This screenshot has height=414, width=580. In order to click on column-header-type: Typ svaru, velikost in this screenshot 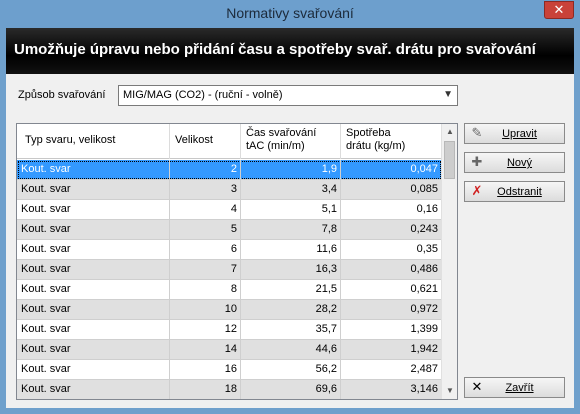, I will do `click(93, 141)`.